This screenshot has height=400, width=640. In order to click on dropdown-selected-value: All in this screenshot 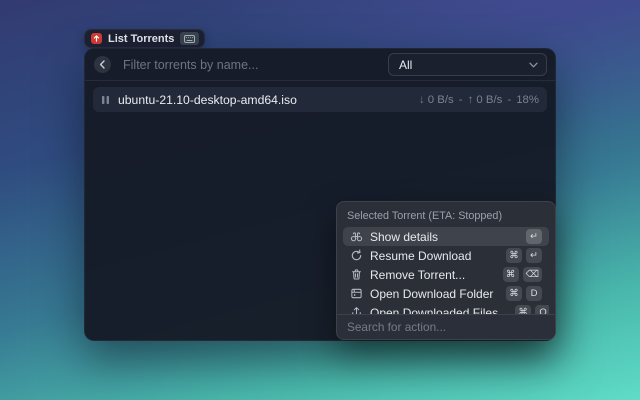, I will do `click(406, 64)`.